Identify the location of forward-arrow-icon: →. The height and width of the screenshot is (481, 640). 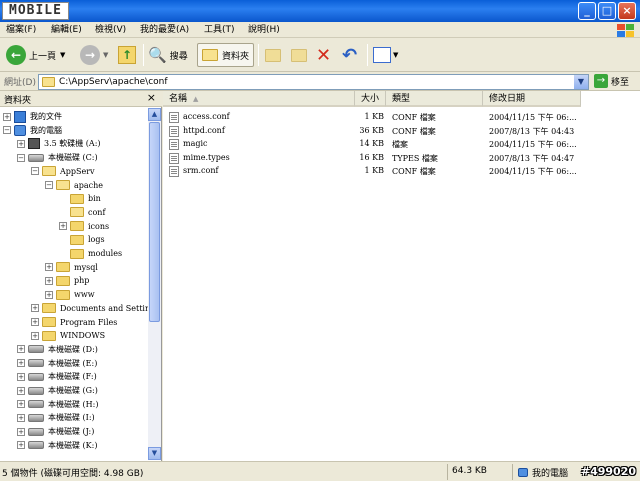
(90, 55).